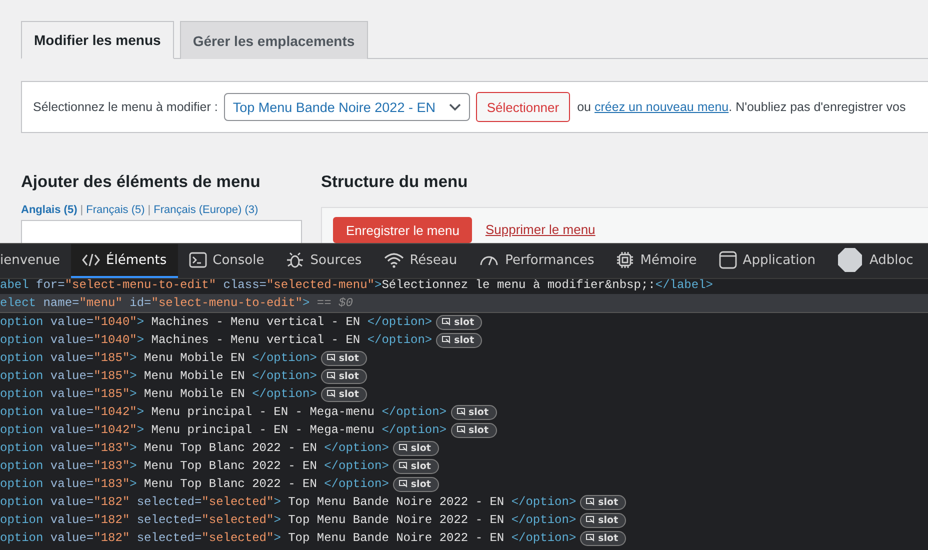 This screenshot has height=550, width=928. I want to click on delete-menu-link: Supprimer le menu, so click(540, 229).